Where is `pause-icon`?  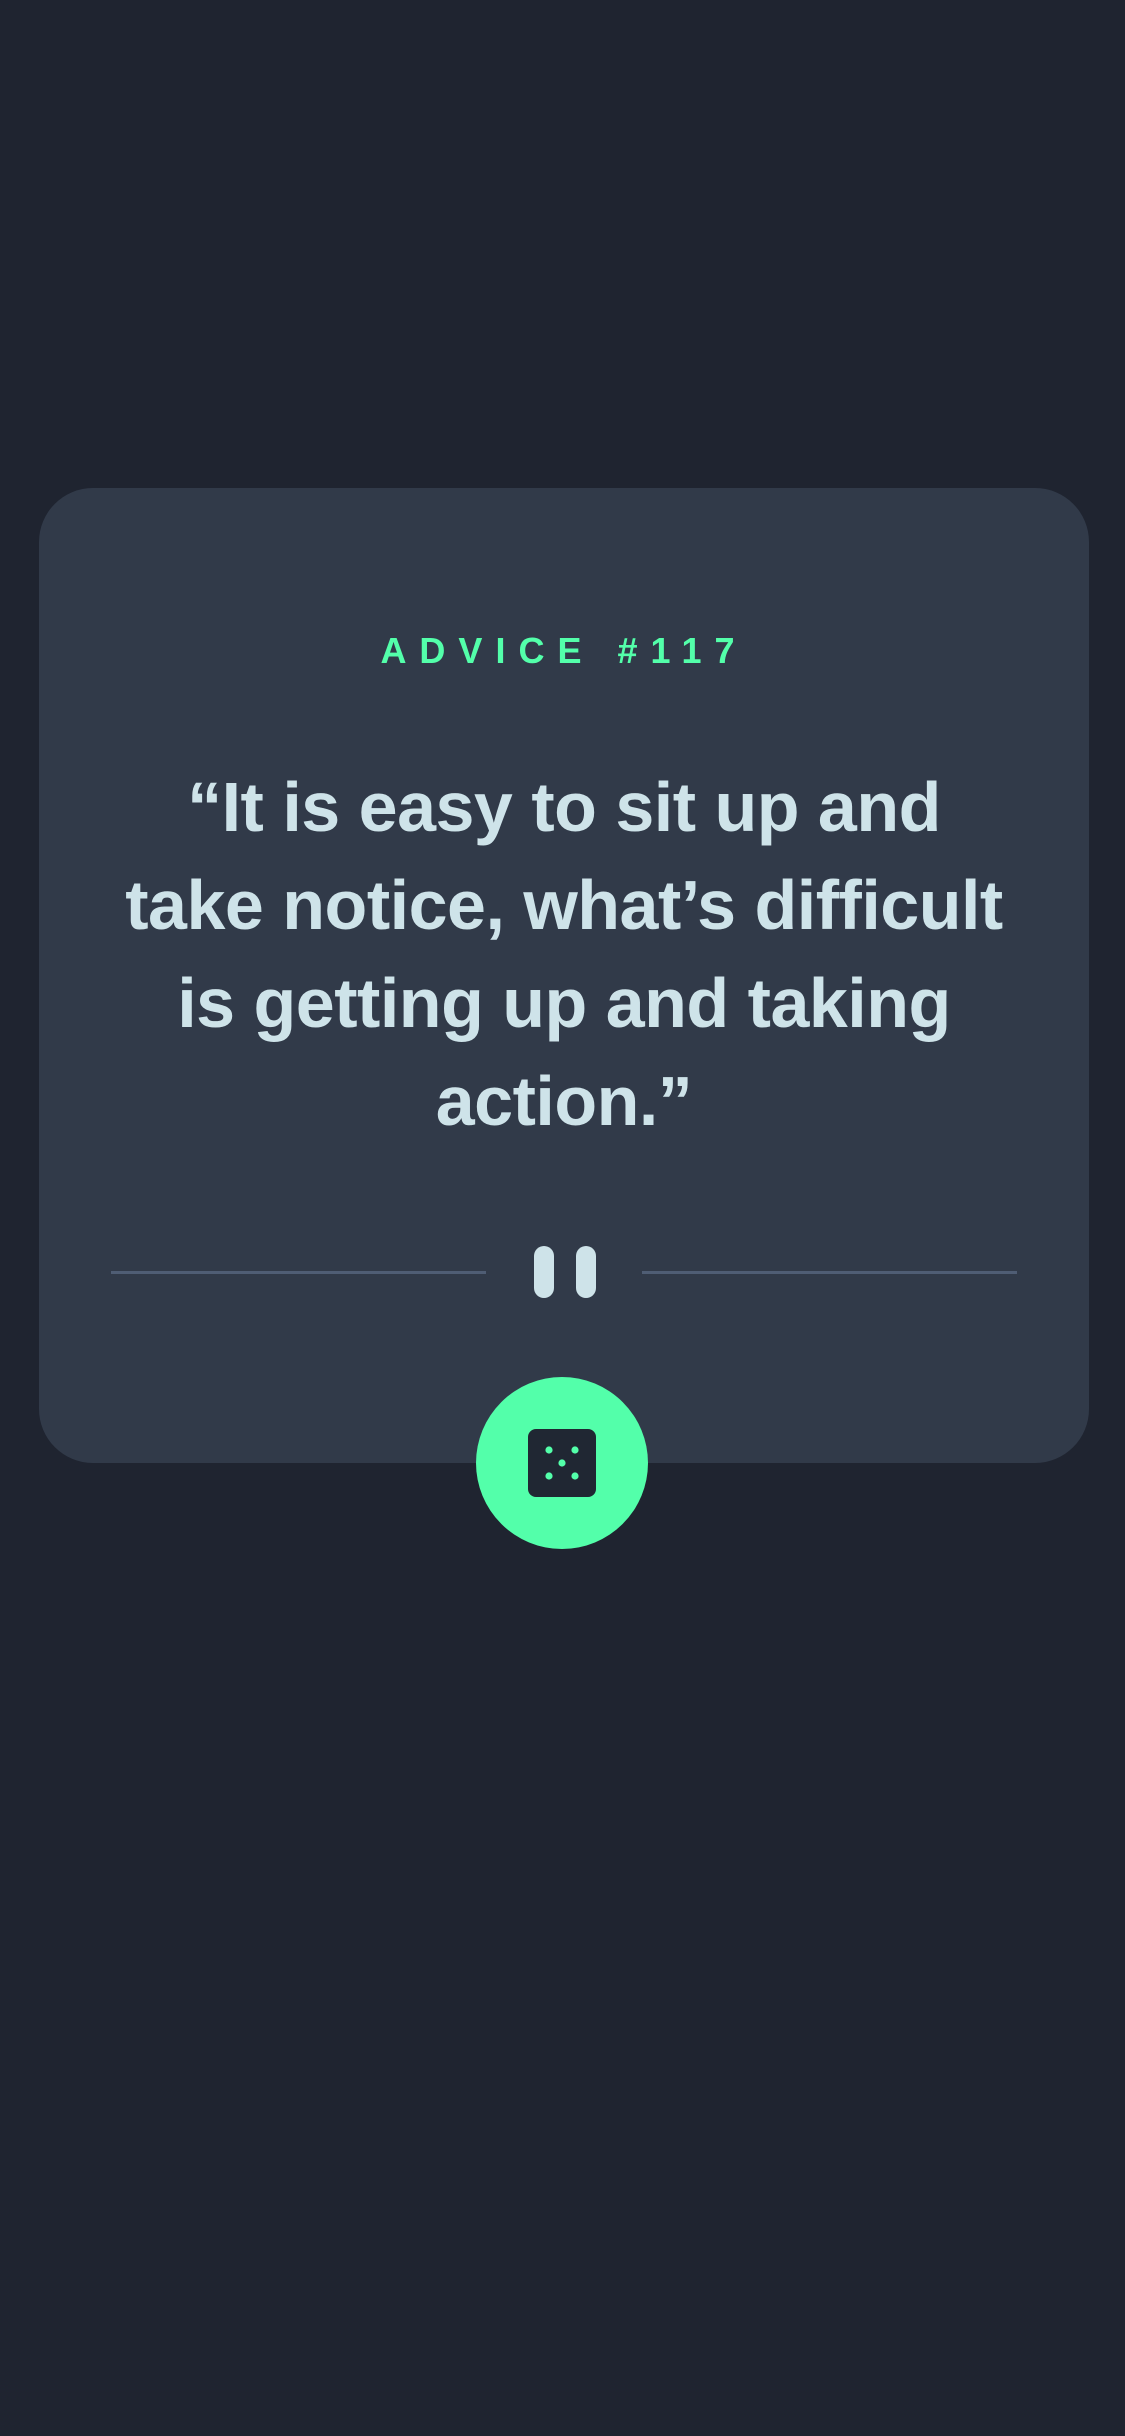
pause-icon is located at coordinates (565, 1272).